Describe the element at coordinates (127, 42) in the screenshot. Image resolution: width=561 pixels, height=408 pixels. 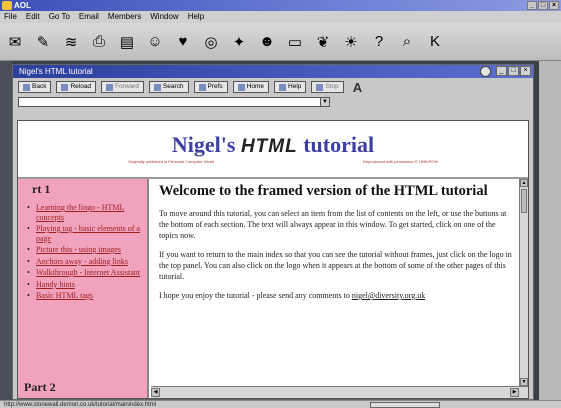
I see `my-files-icon: ▤` at that location.